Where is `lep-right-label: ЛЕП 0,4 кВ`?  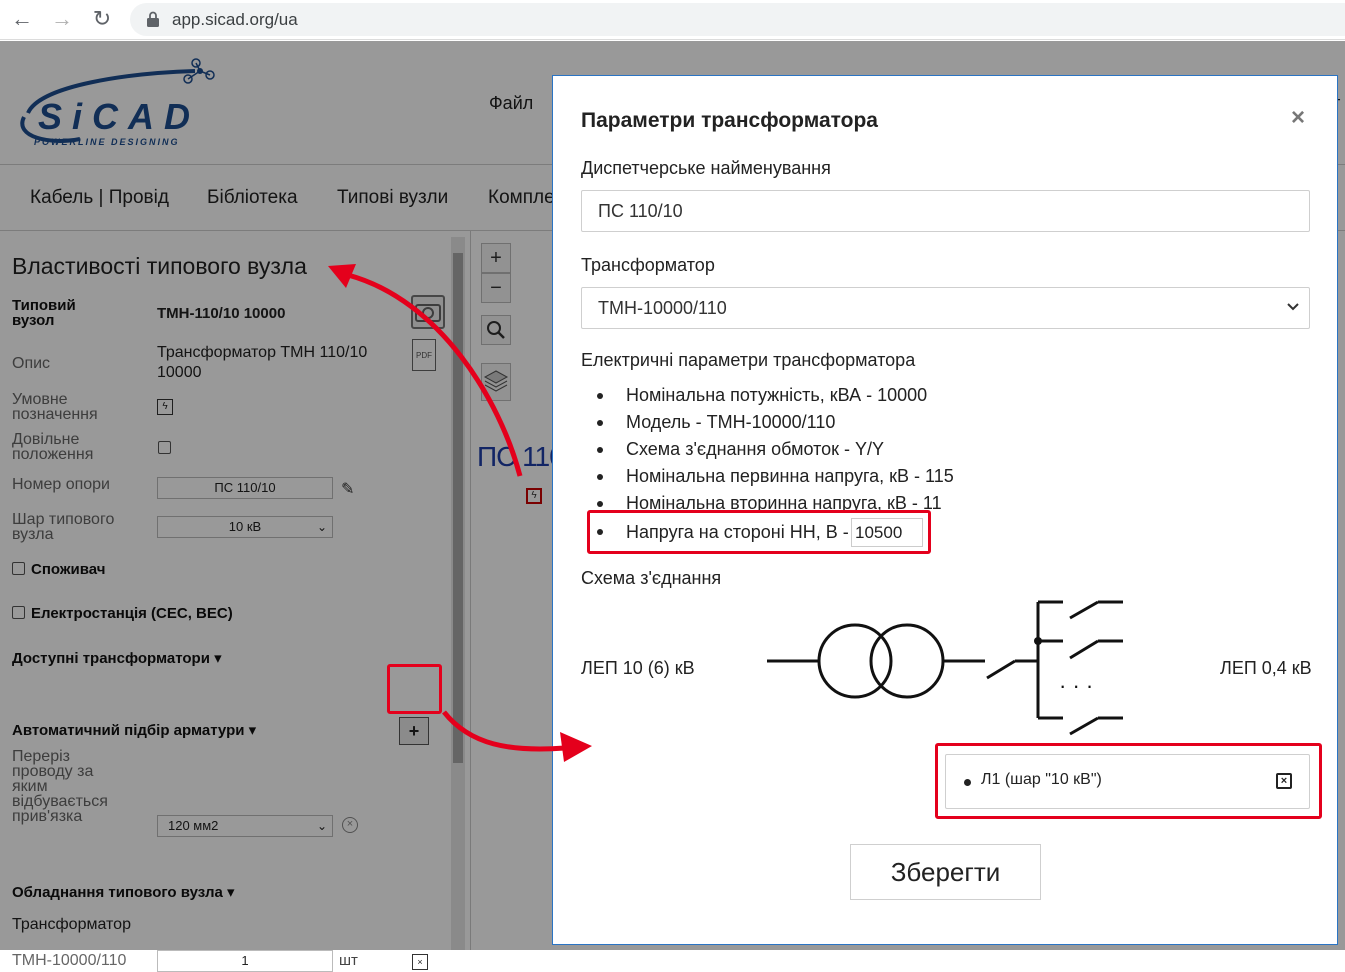
lep-right-label: ЛЕП 0,4 кВ is located at coordinates (1266, 668).